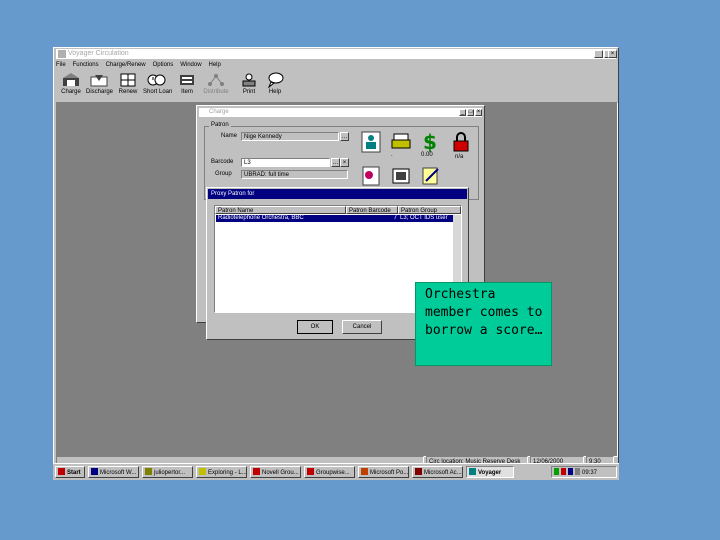  I want to click on charge-dialog-title-bar: Charge, so click(340, 112).